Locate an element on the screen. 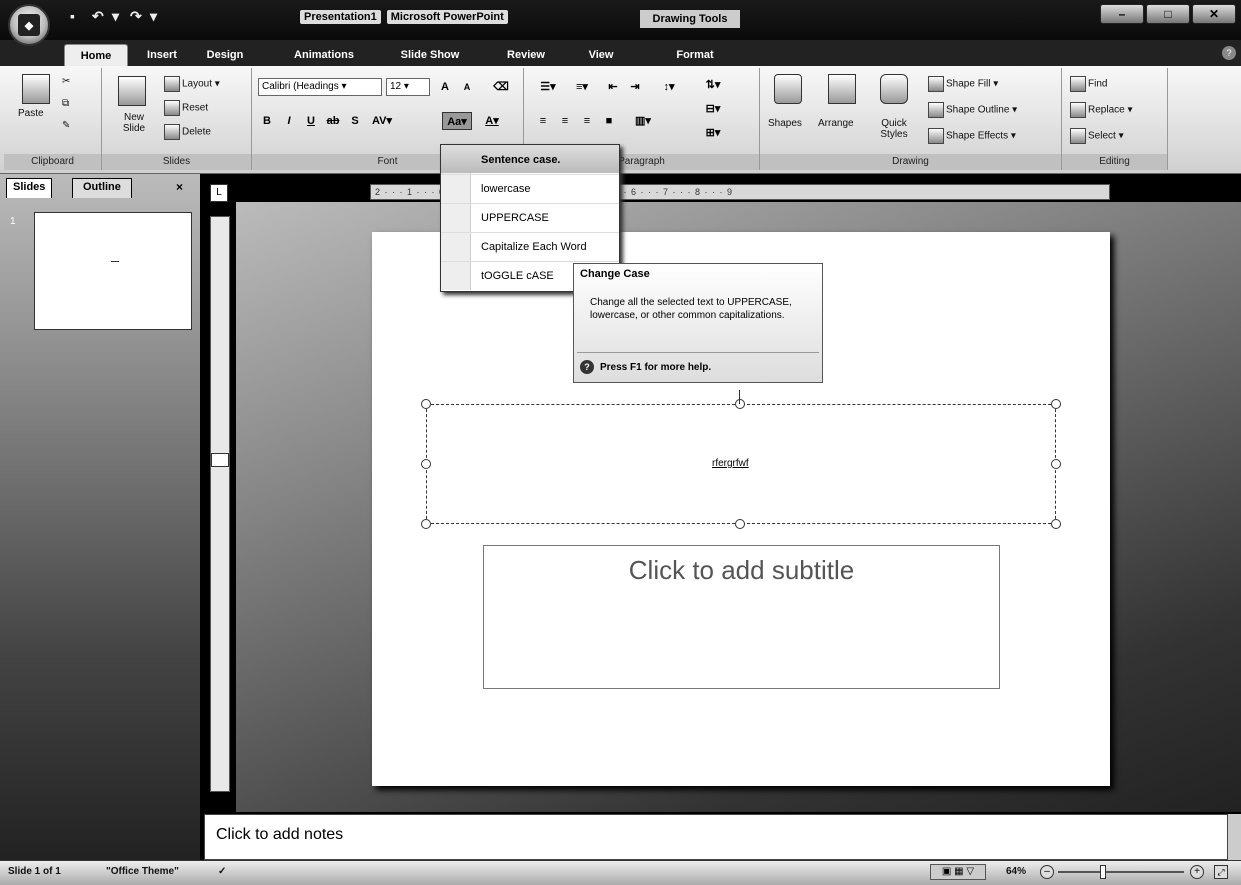 The width and height of the screenshot is (1241, 885). tab-slide-show: Slide Show is located at coordinates (430, 55).